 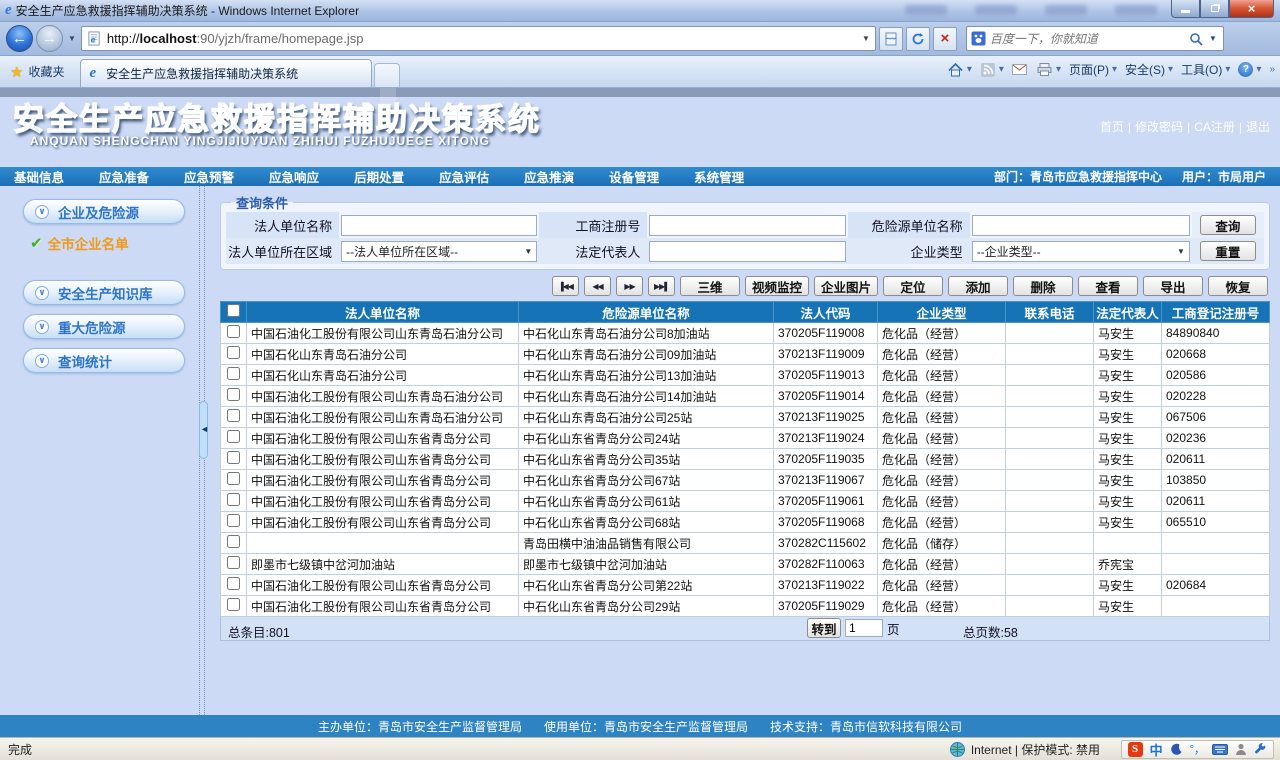 What do you see at coordinates (661, 286) in the screenshot?
I see `last-page-button: ▶▶▌` at bounding box center [661, 286].